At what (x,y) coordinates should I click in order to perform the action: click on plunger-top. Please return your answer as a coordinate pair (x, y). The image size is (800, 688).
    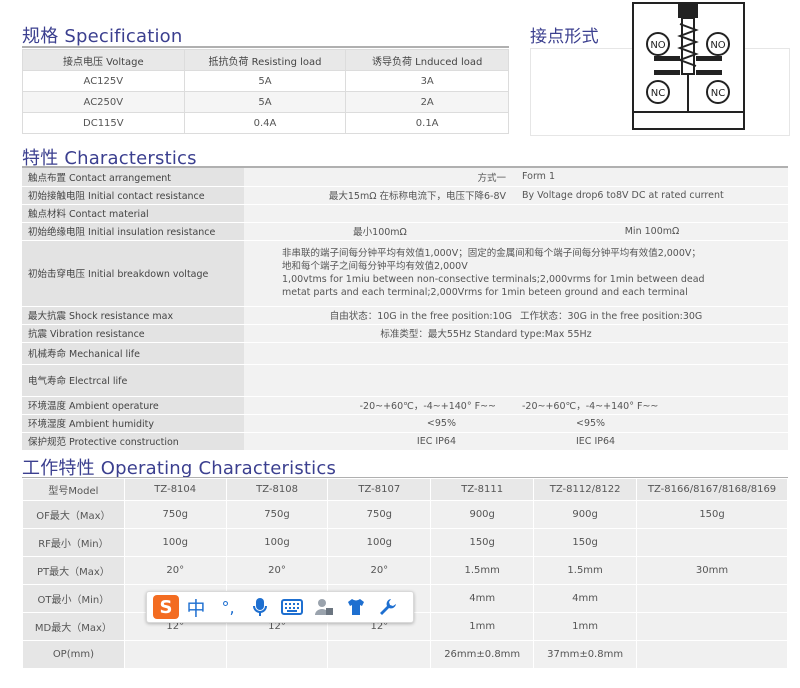
    Looking at the image, I should click on (688, 11).